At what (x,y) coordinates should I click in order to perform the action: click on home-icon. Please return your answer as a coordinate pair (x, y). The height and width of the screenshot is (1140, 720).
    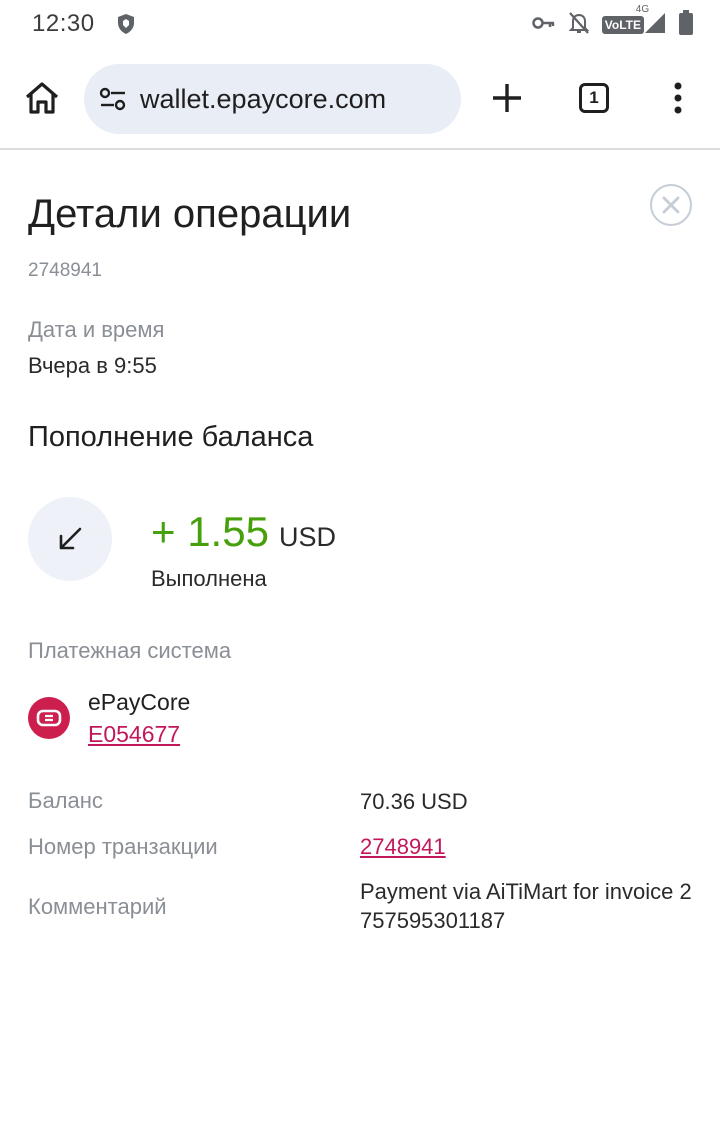
    Looking at the image, I should click on (42, 98).